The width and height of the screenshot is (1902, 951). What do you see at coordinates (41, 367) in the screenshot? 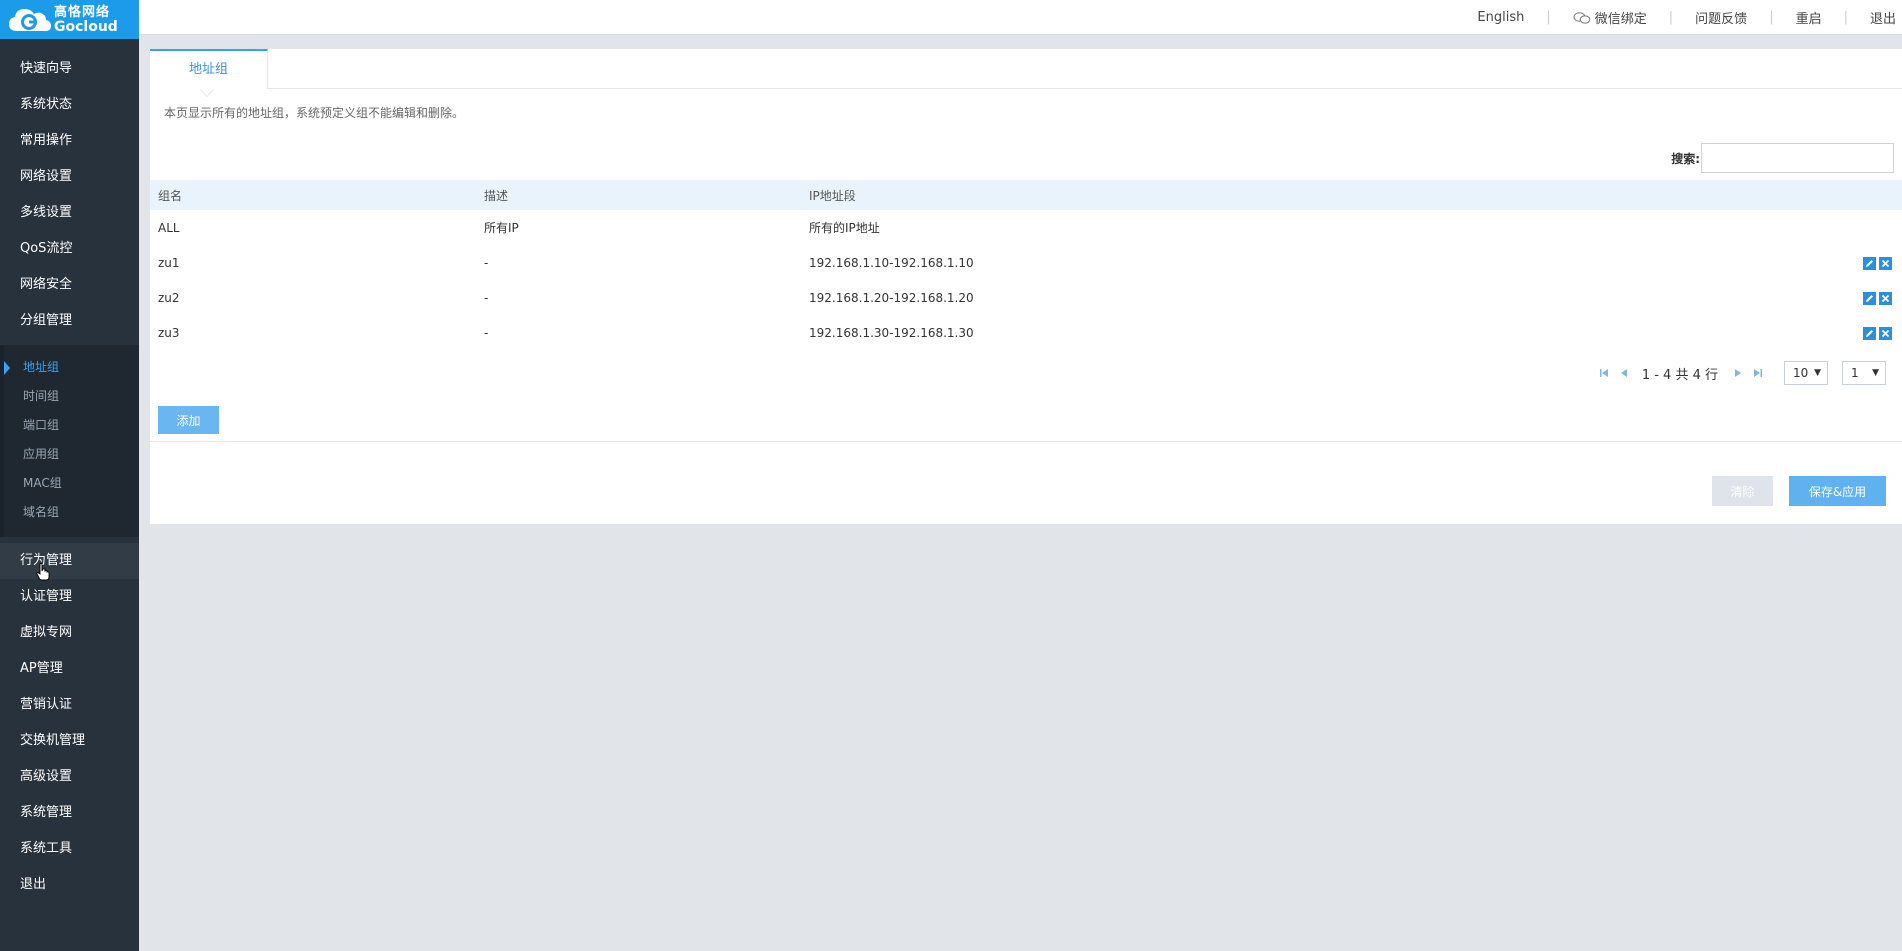
I see `submenu-item-label: 地址组` at bounding box center [41, 367].